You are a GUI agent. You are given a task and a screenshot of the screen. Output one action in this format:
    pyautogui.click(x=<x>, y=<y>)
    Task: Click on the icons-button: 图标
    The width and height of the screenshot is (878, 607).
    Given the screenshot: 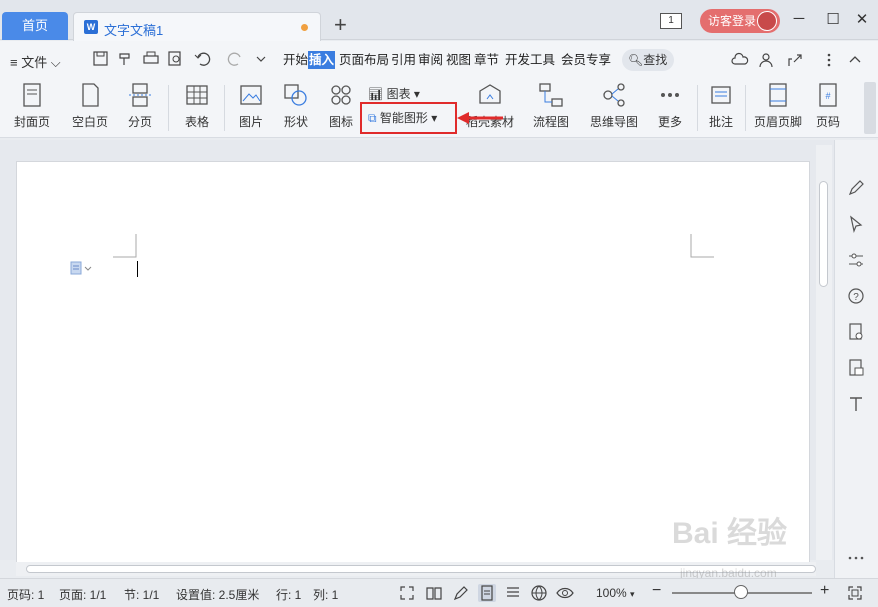 What is the action you would take?
    pyautogui.click(x=341, y=107)
    